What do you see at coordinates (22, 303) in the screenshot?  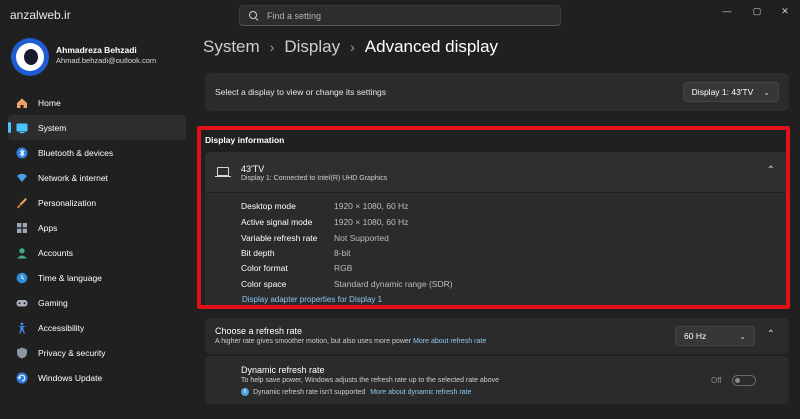 I see `gamepad-icon` at bounding box center [22, 303].